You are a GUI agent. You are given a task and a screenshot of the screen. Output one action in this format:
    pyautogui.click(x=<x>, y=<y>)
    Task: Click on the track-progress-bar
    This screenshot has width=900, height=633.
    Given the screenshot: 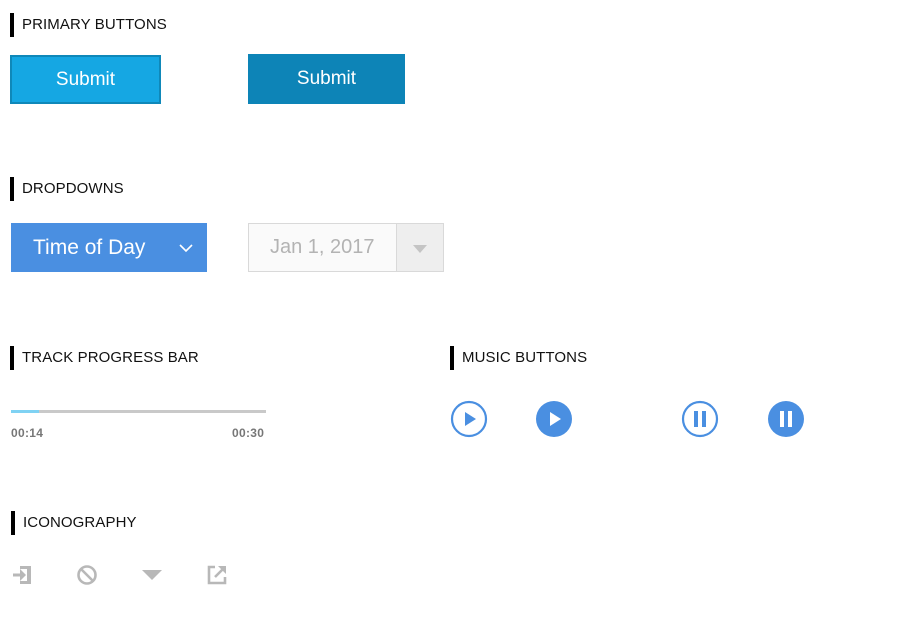 What is the action you would take?
    pyautogui.click(x=138, y=411)
    